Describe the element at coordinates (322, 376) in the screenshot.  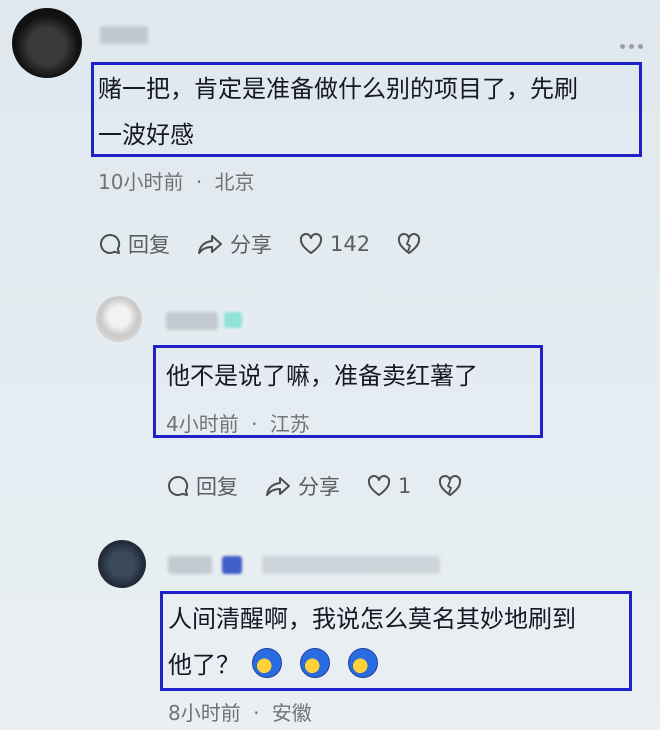
I see `reply-text-1: 他不是说了嘛，准备卖红薯了` at that location.